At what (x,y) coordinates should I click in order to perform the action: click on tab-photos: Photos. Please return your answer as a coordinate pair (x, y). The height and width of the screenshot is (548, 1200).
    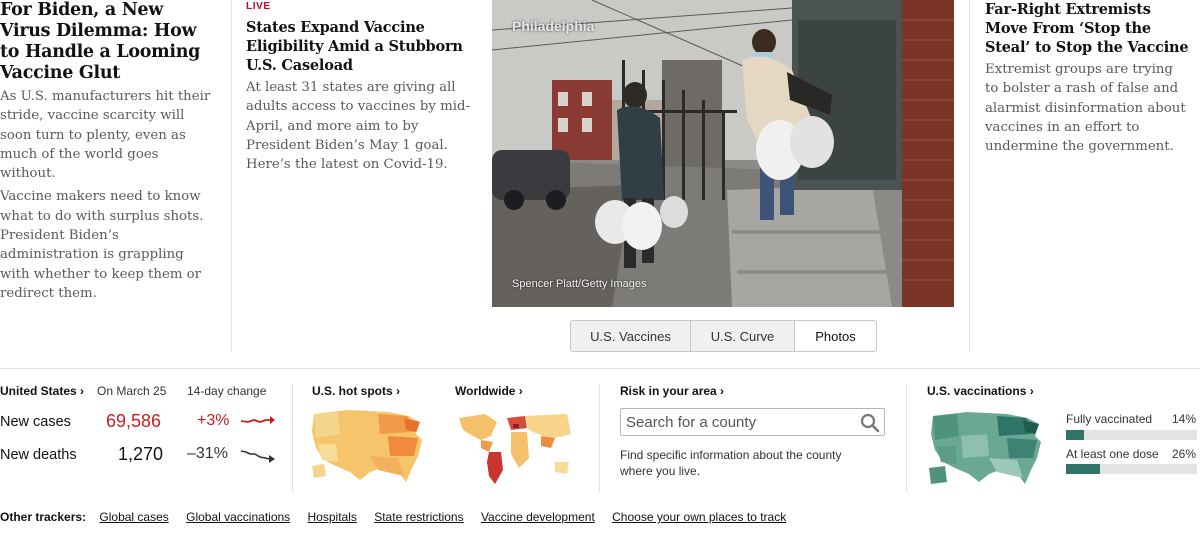
    Looking at the image, I should click on (835, 336).